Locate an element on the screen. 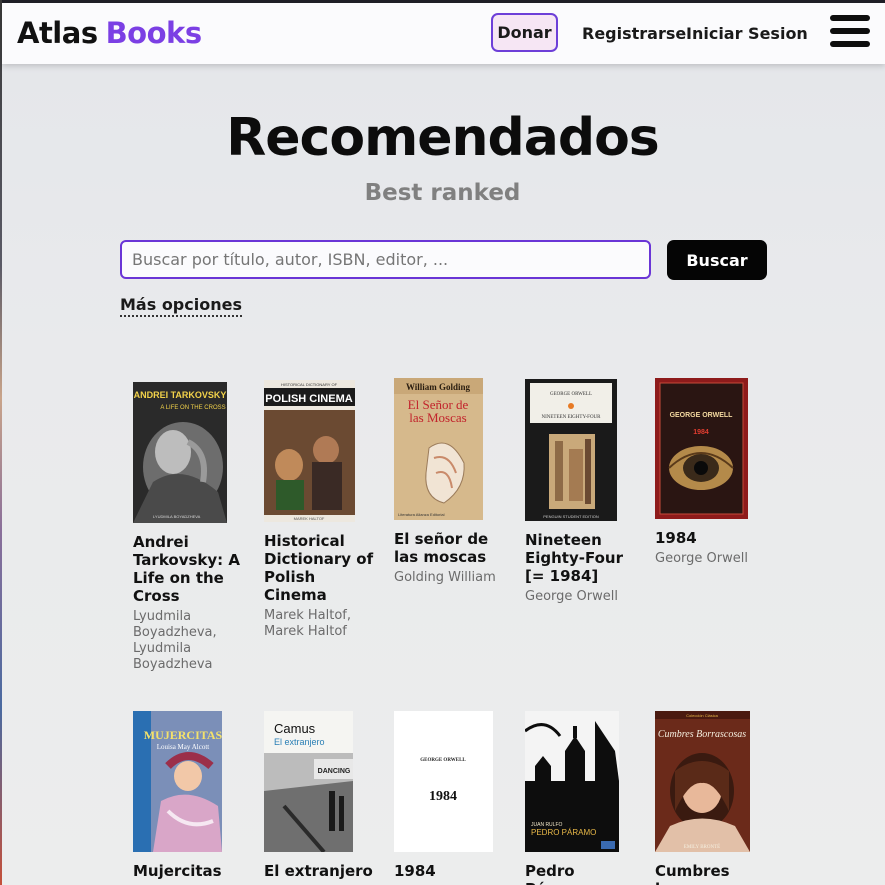 Image resolution: width=885 pixels, height=885 pixels. svg-text: Louisa May Alcott is located at coordinates (183, 747).